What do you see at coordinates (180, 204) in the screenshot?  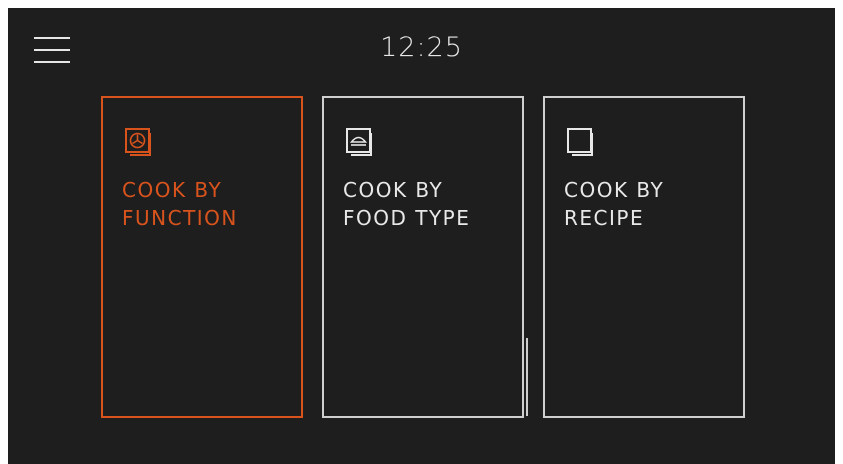 I see `cook-by-function-label: COOK BY FUNCTION` at bounding box center [180, 204].